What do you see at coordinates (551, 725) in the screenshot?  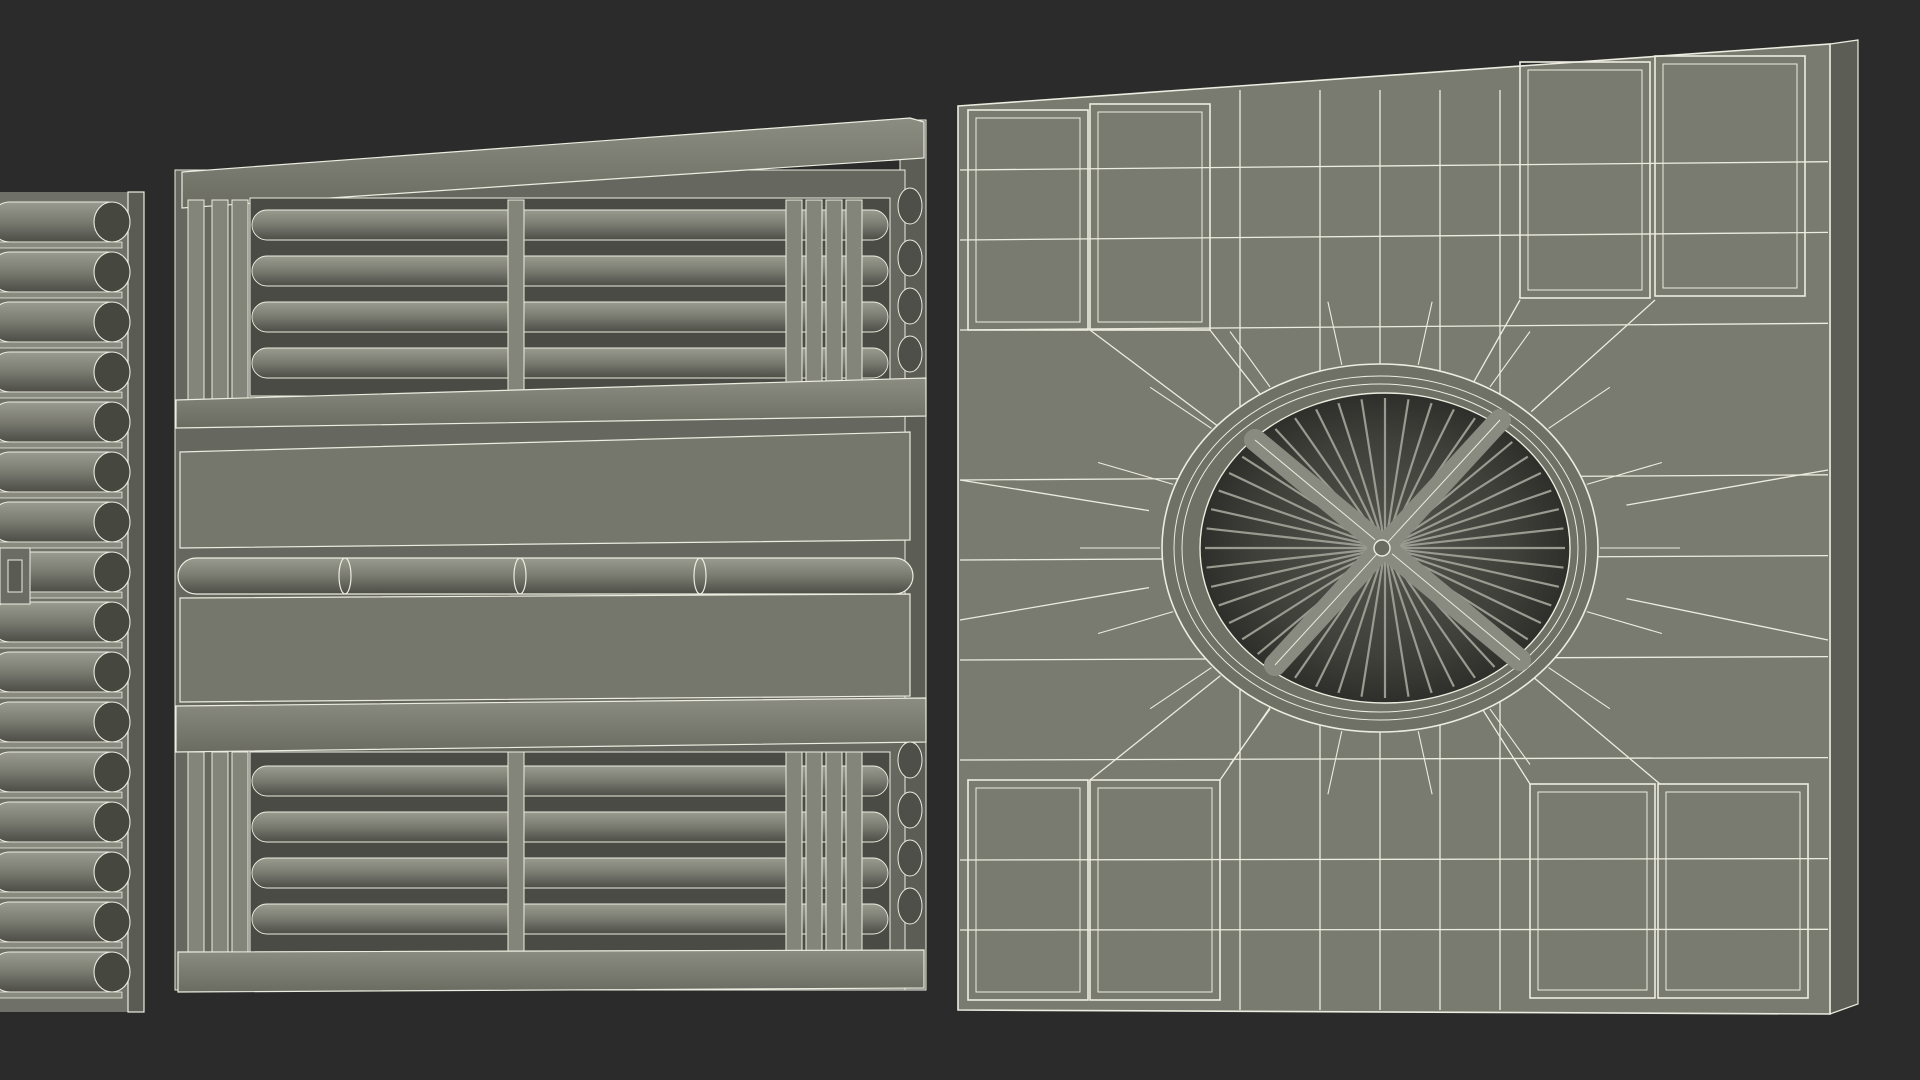 I see `lower-rail` at bounding box center [551, 725].